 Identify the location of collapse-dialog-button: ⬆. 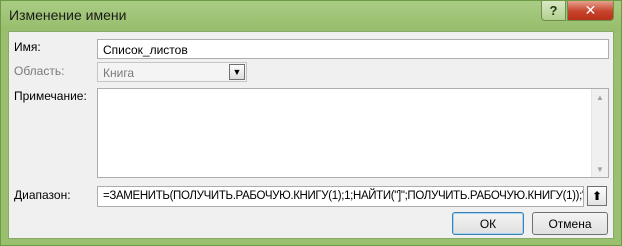
(597, 196).